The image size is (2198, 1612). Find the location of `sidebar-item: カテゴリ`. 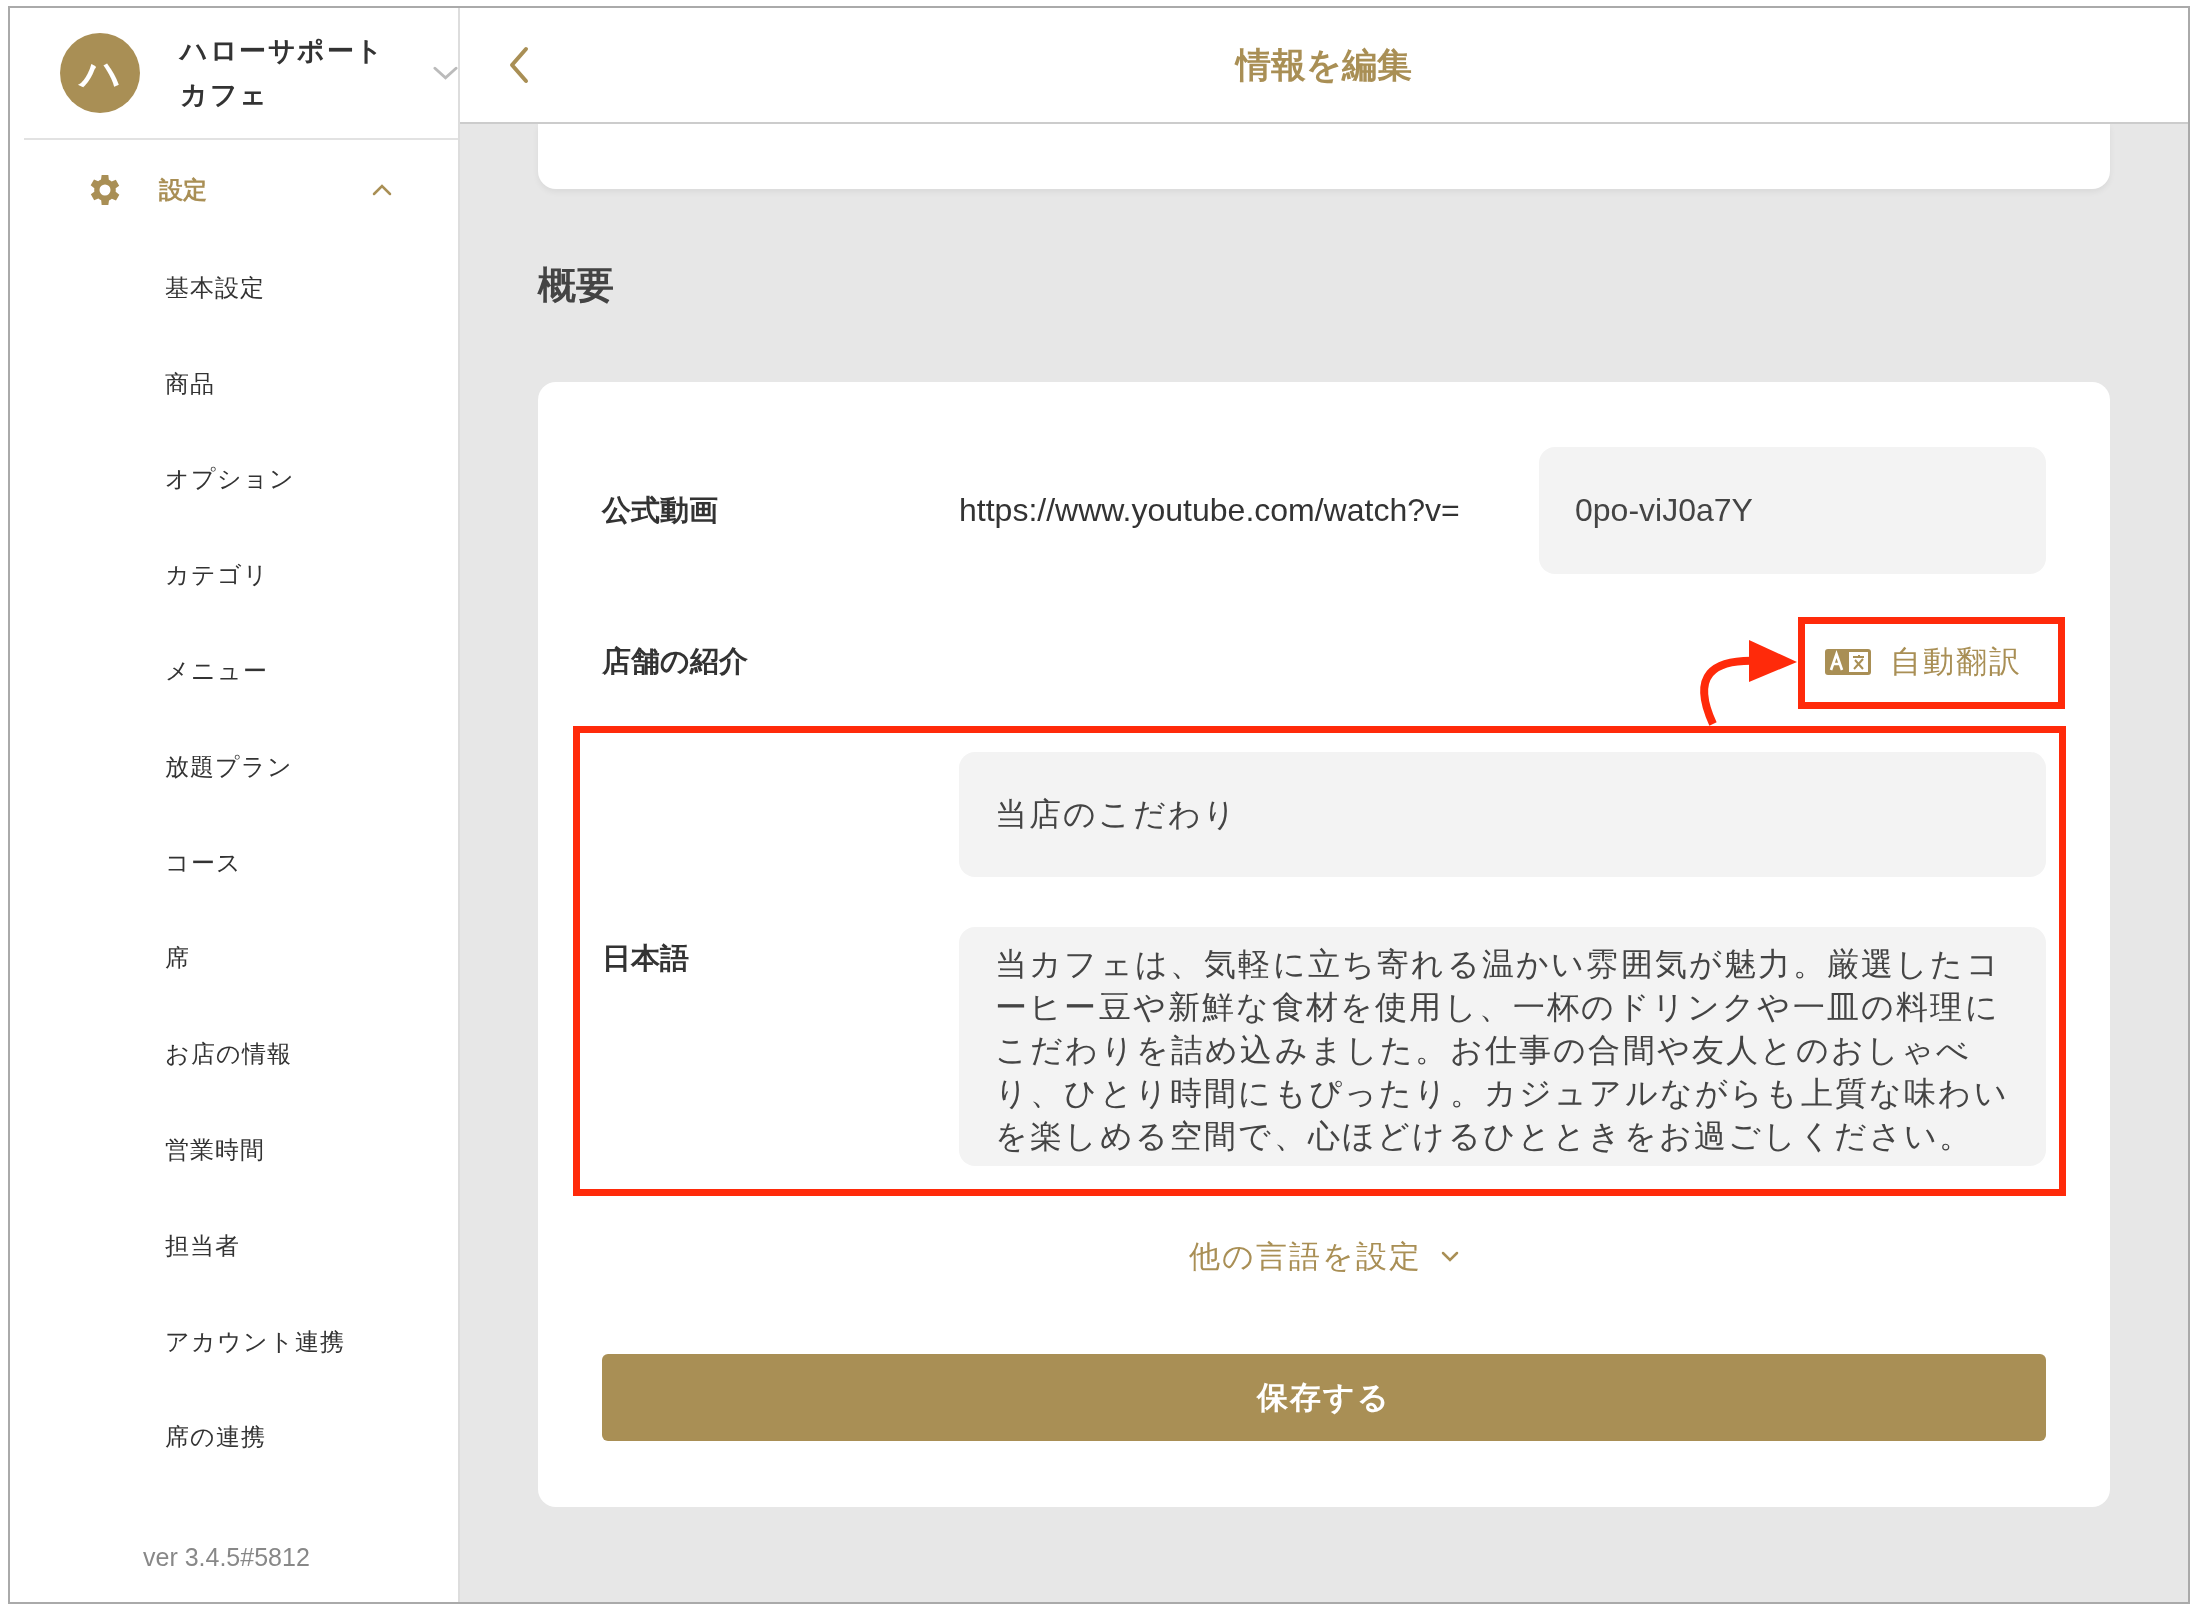

sidebar-item: カテゴリ is located at coordinates (234, 575).